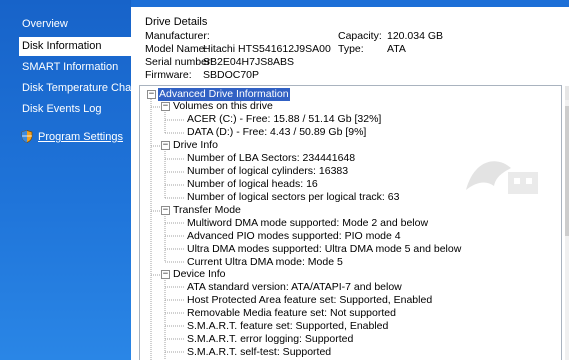  What do you see at coordinates (252, 184) in the screenshot?
I see `tree-leaf-drive-info: Number of logical heads: 16` at bounding box center [252, 184].